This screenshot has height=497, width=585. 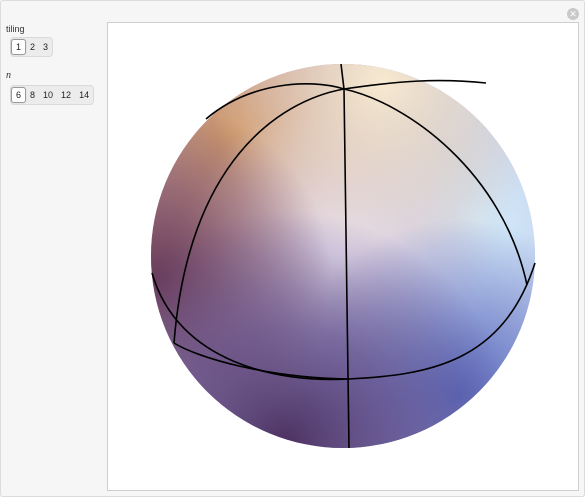 I want to click on tiling-setter-bar: 123, so click(x=32, y=47).